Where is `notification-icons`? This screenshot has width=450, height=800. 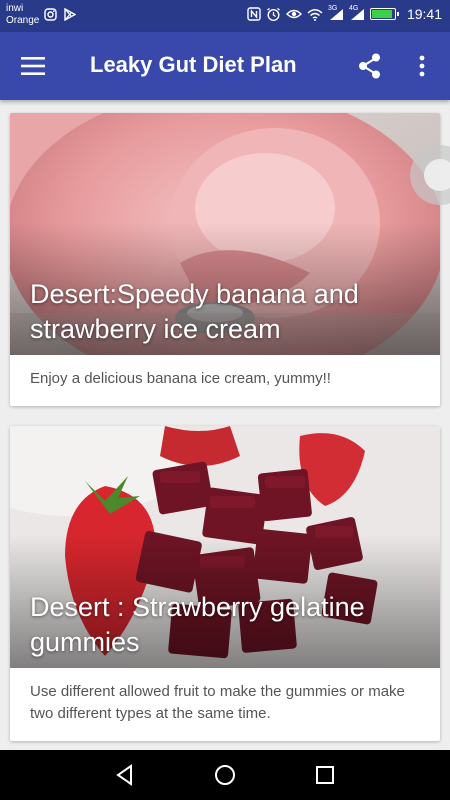 notification-icons is located at coordinates (60, 14).